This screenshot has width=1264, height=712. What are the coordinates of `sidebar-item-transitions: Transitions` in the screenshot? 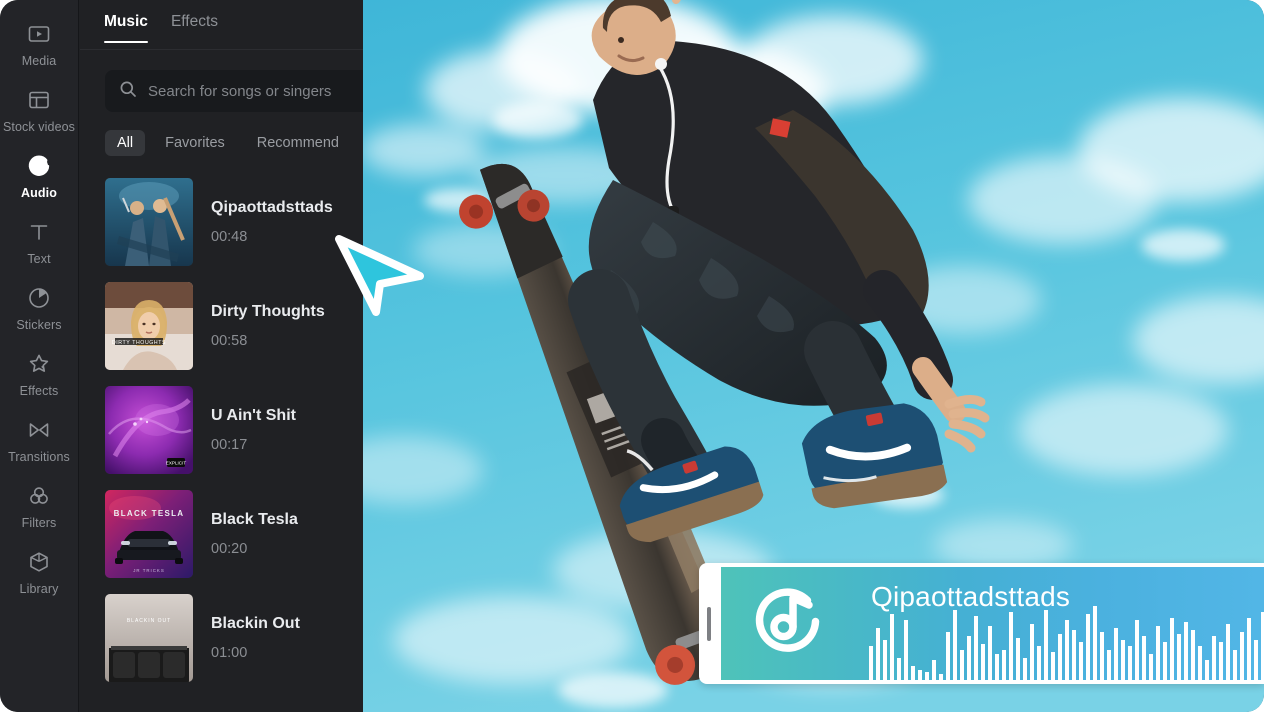 It's located at (39, 441).